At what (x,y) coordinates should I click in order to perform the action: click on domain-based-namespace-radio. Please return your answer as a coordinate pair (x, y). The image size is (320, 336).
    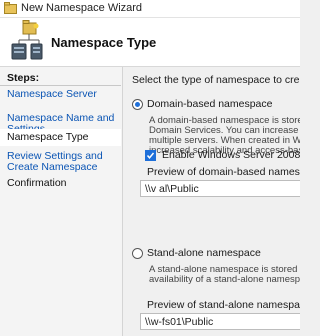
    Looking at the image, I should click on (137, 104).